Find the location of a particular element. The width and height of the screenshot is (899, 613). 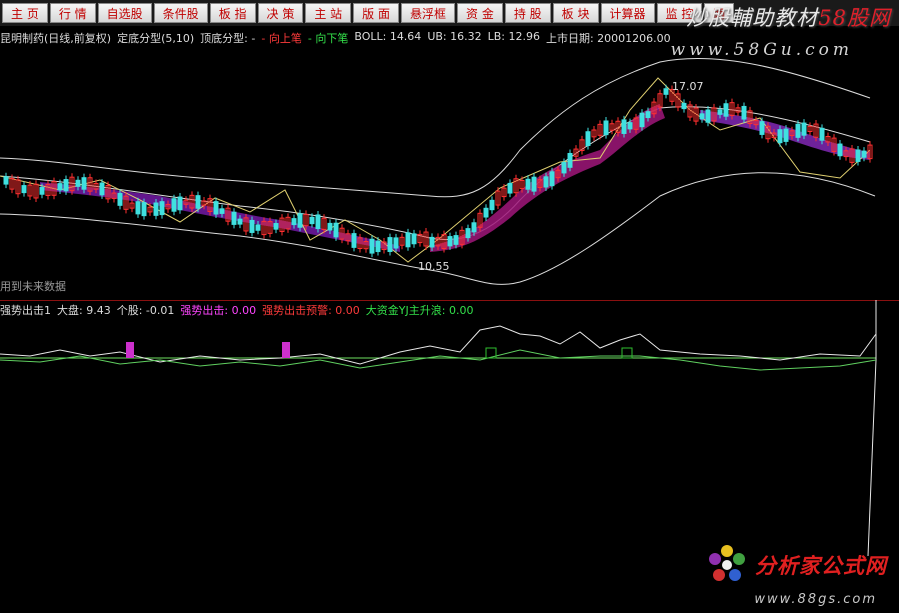

logo-url: www.88gs.com is located at coordinates (815, 599).